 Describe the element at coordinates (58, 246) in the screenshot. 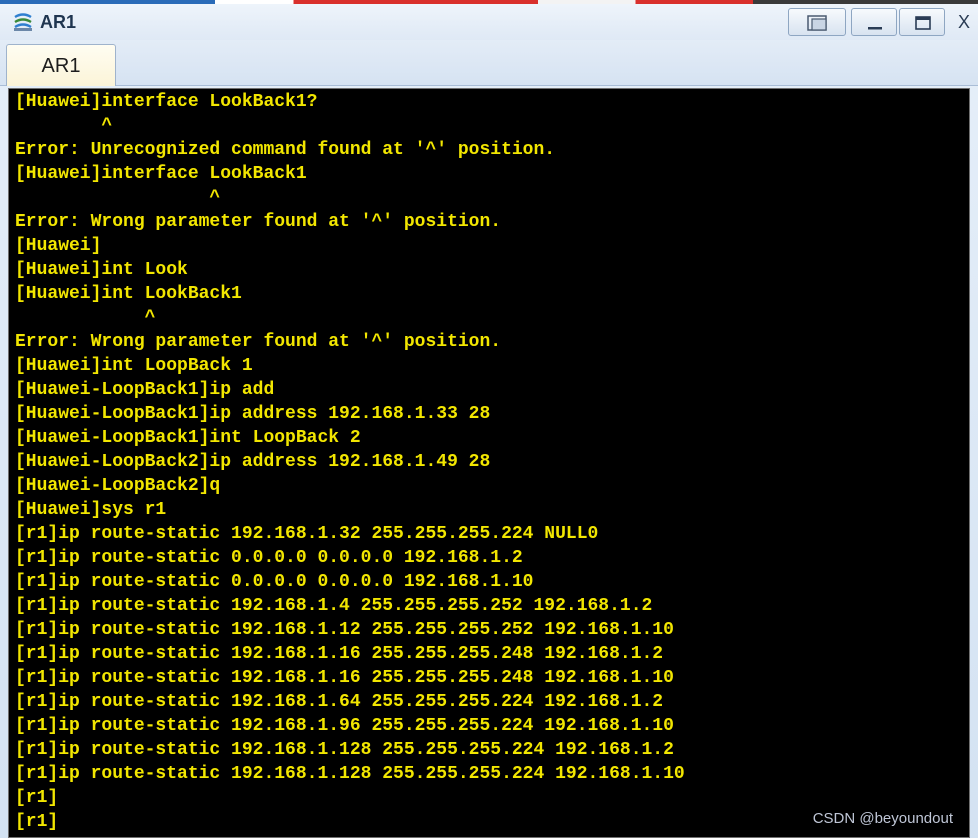

I see `terminal-line: [Huawei]` at that location.